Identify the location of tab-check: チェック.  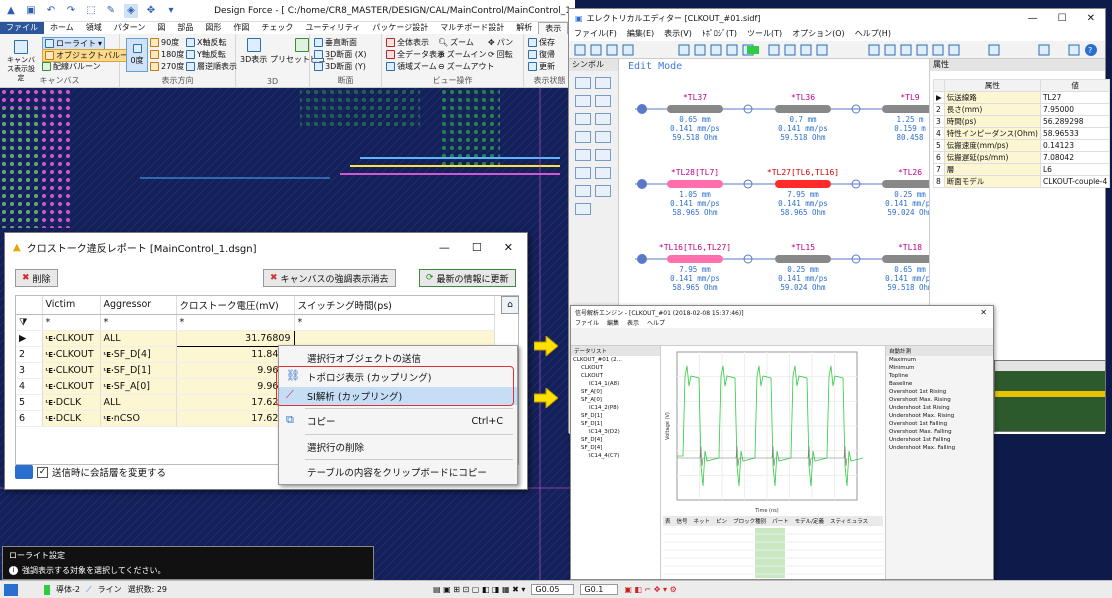
(277, 28).